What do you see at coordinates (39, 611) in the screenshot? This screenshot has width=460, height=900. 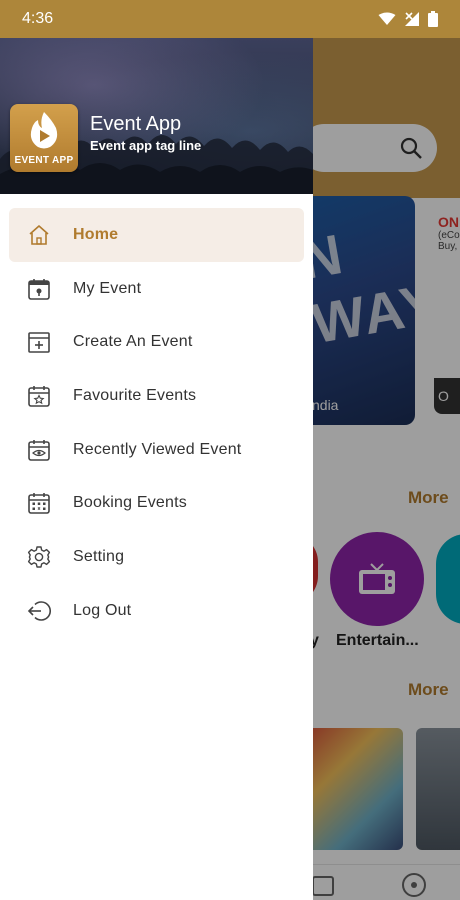 I see `logout-icon` at bounding box center [39, 611].